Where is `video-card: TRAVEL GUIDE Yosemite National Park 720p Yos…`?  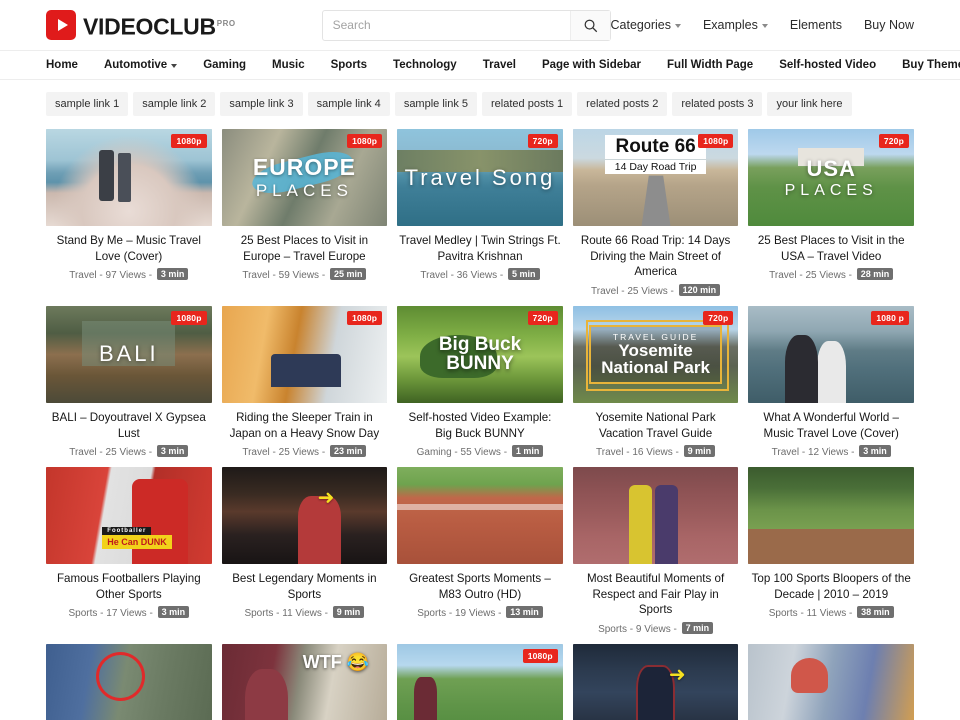
video-card: TRAVEL GUIDE Yosemite National Park 720p Yos… is located at coordinates (655, 381).